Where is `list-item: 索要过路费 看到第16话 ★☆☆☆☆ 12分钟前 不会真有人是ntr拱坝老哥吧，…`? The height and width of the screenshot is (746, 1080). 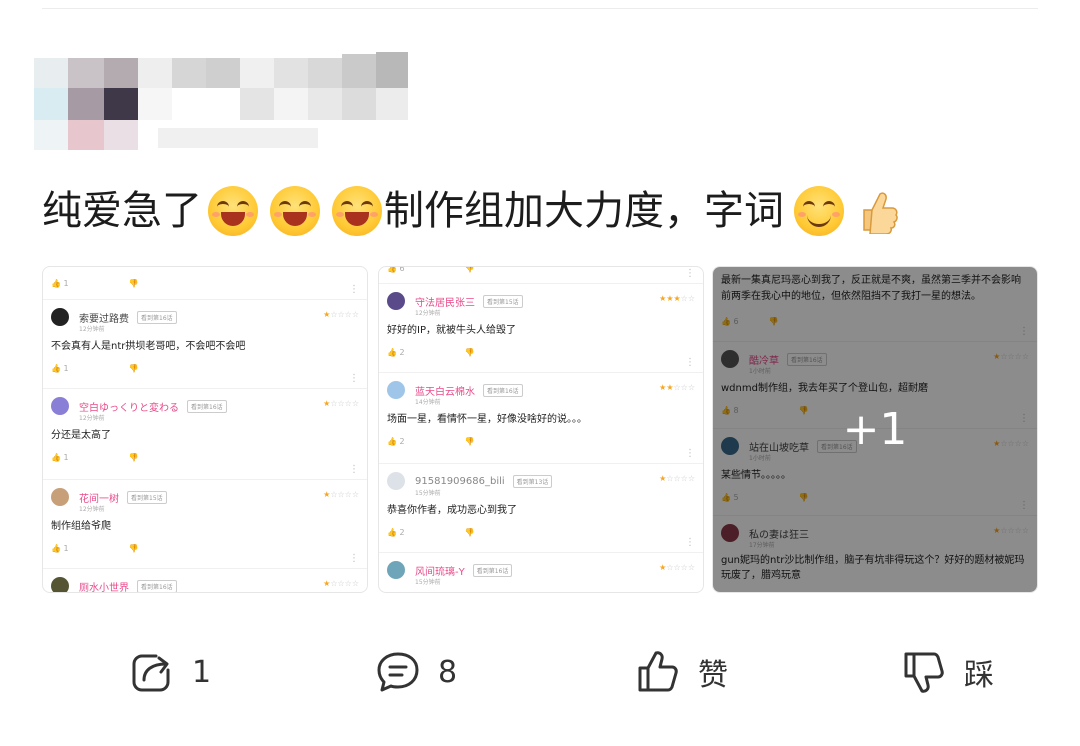 list-item: 索要过路费 看到第16话 ★☆☆☆☆ 12分钟前 不会真有人是ntr拱坝老哥吧，… is located at coordinates (205, 344).